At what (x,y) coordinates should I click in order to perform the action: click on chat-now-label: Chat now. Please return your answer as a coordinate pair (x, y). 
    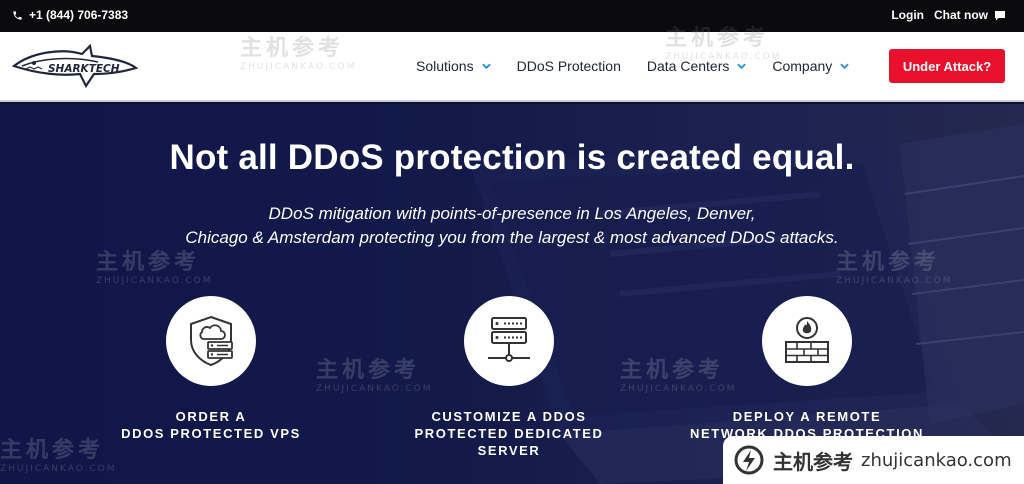
    Looking at the image, I should click on (961, 15).